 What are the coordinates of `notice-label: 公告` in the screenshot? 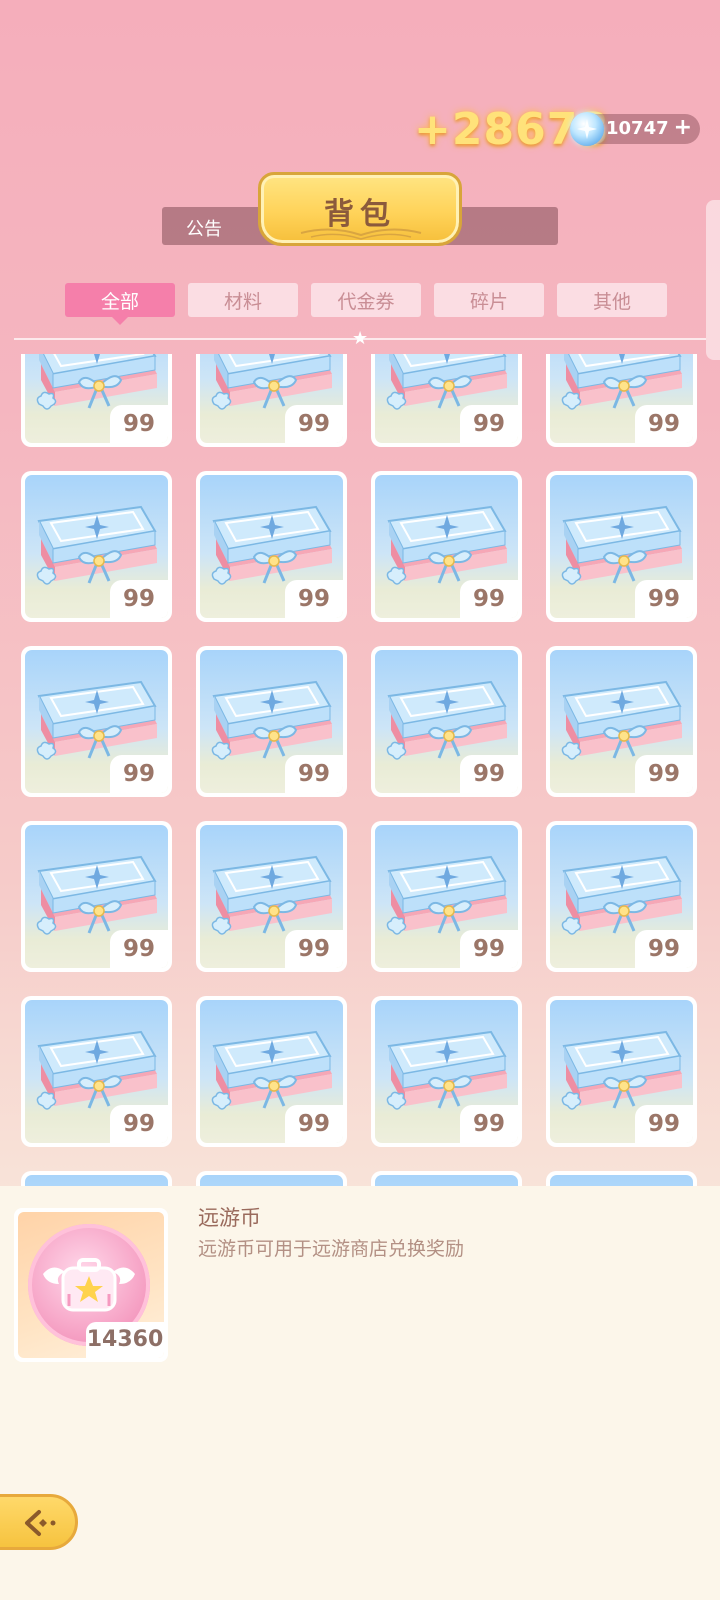 It's located at (204, 229).